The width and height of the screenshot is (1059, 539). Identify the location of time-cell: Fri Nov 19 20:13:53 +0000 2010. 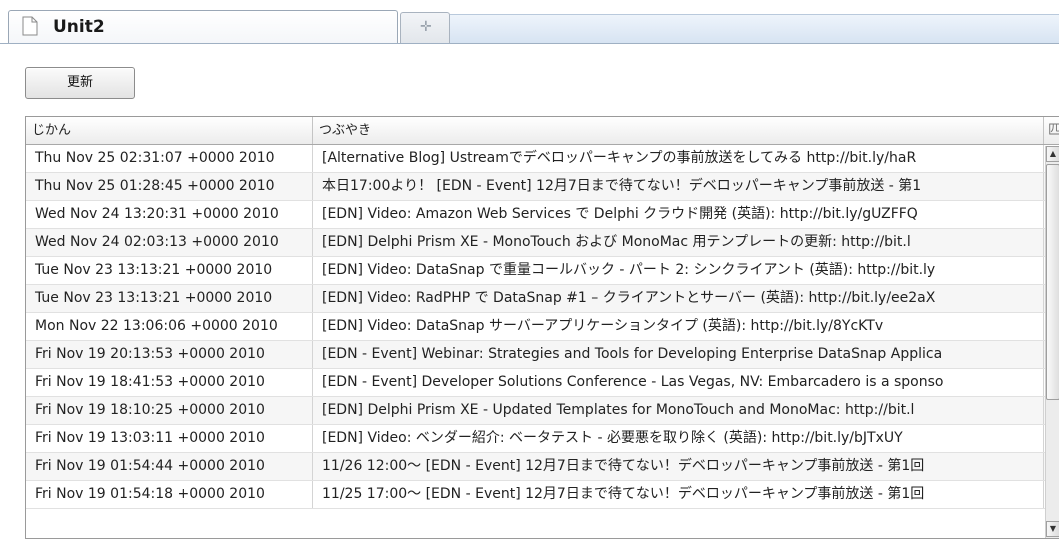
(169, 354).